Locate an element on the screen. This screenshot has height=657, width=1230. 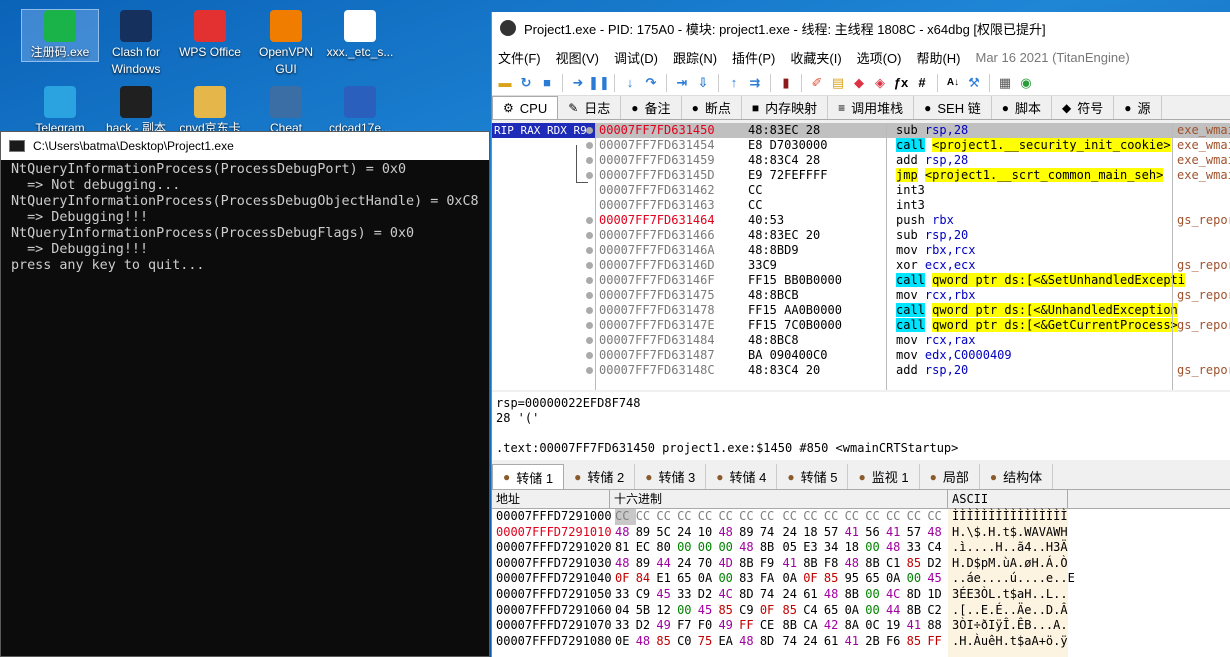
bookmark-icon: ◈ is located at coordinates (880, 83).